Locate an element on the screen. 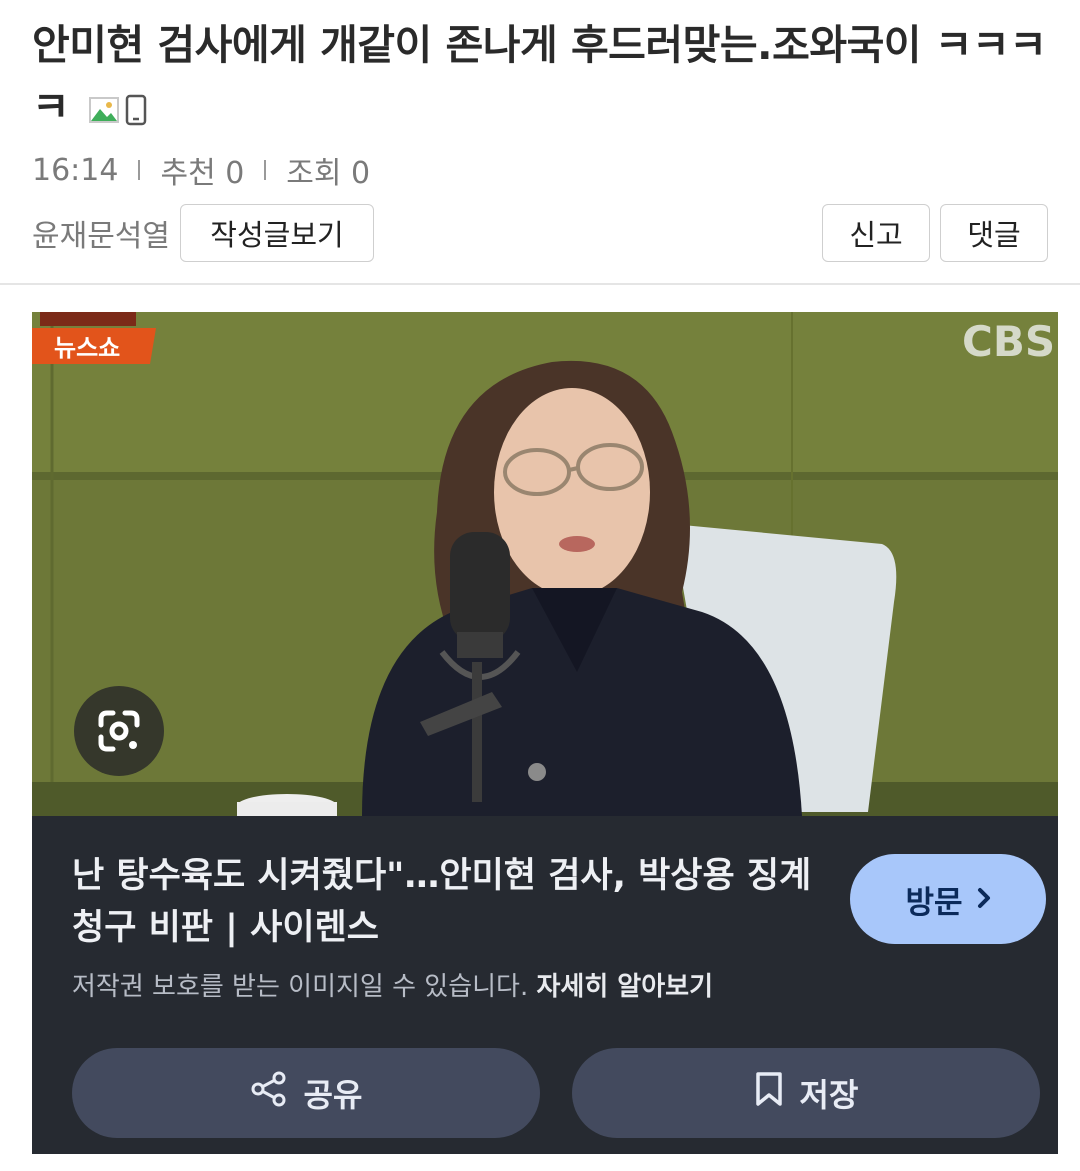  bookmark-icon is located at coordinates (769, 1093).